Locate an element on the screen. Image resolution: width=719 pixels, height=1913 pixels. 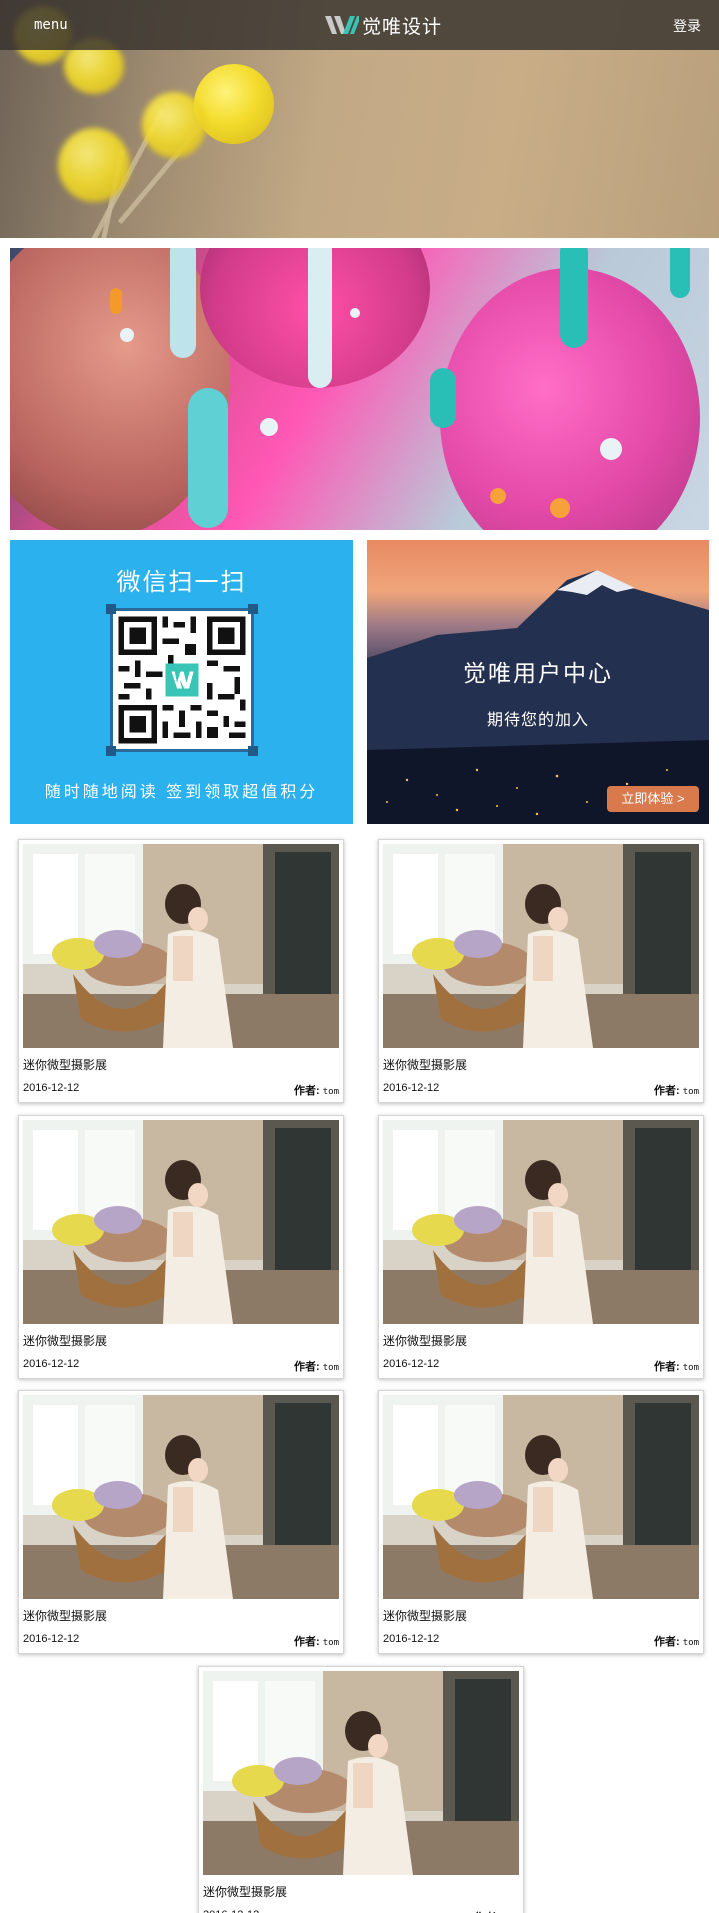
try-now-button: 立即体验 > is located at coordinates (653, 799).